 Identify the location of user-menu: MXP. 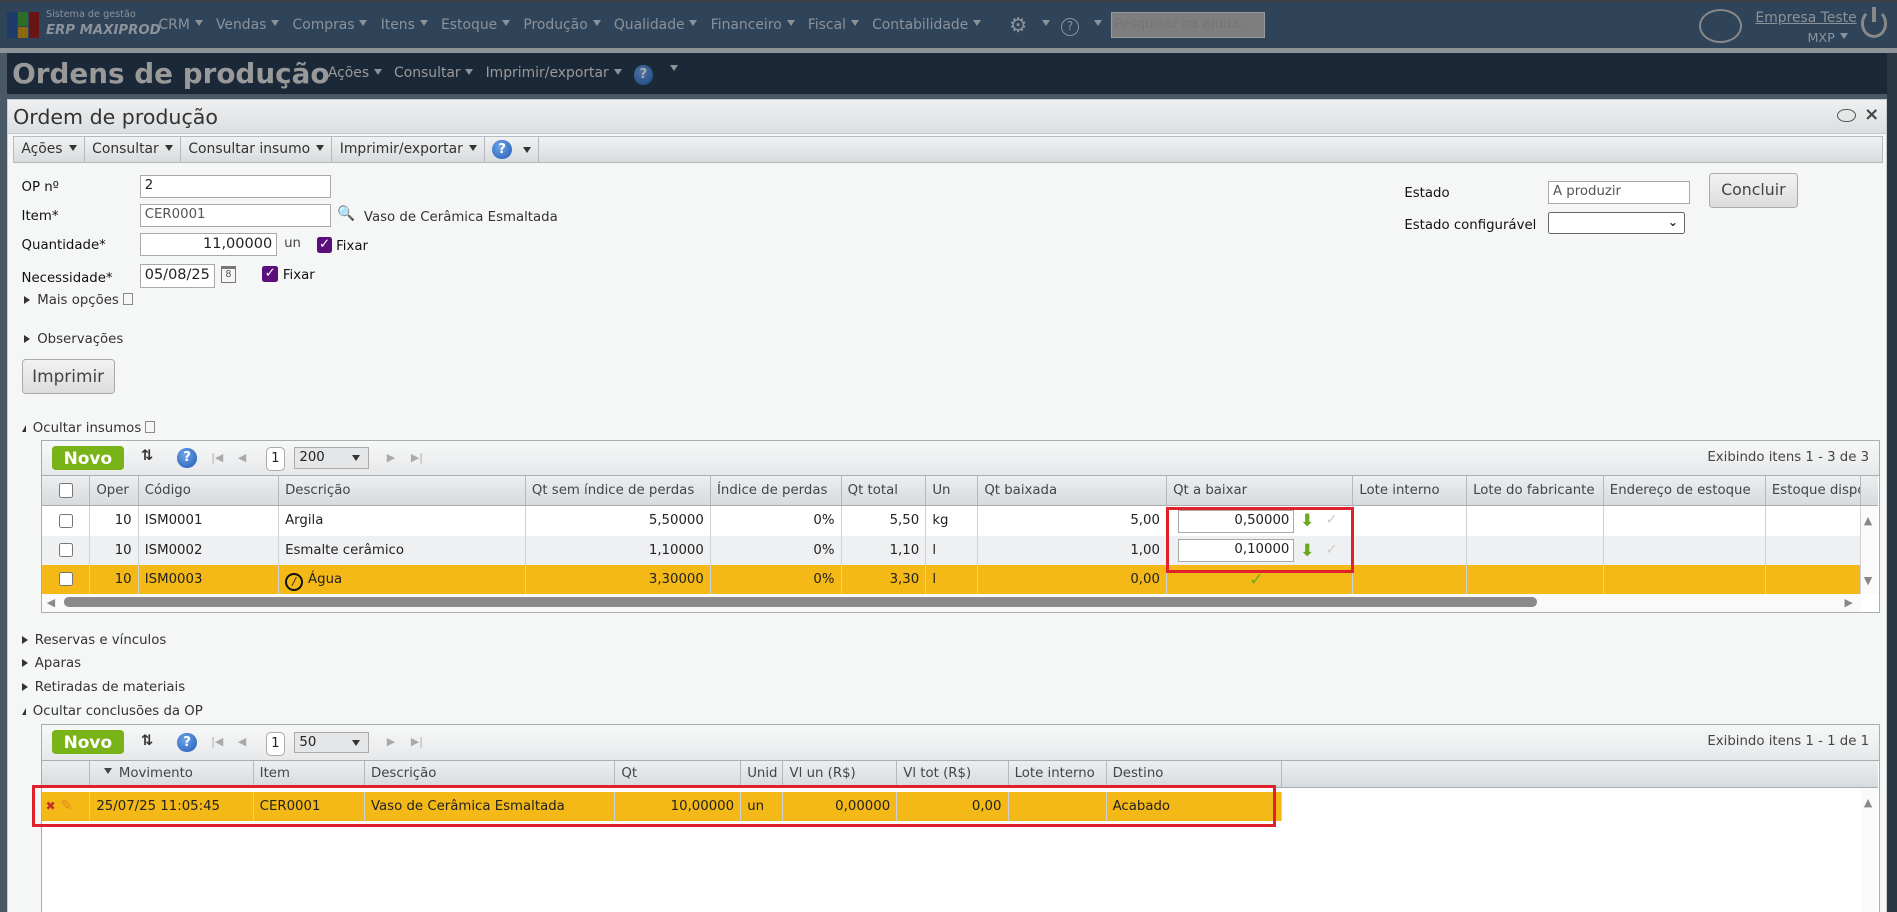
(1827, 37).